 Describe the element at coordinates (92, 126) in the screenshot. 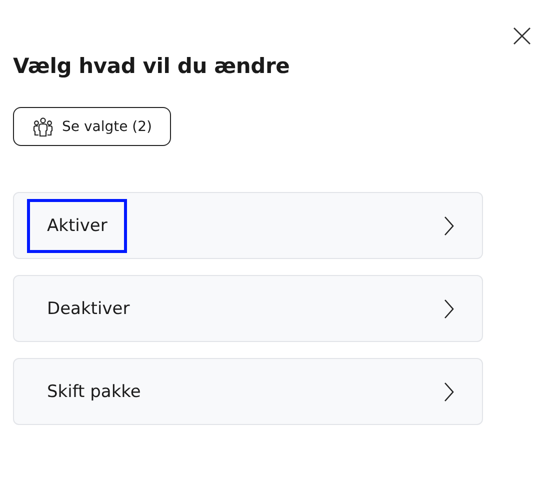

I see `show-selected-button: Se valgte (2)` at that location.